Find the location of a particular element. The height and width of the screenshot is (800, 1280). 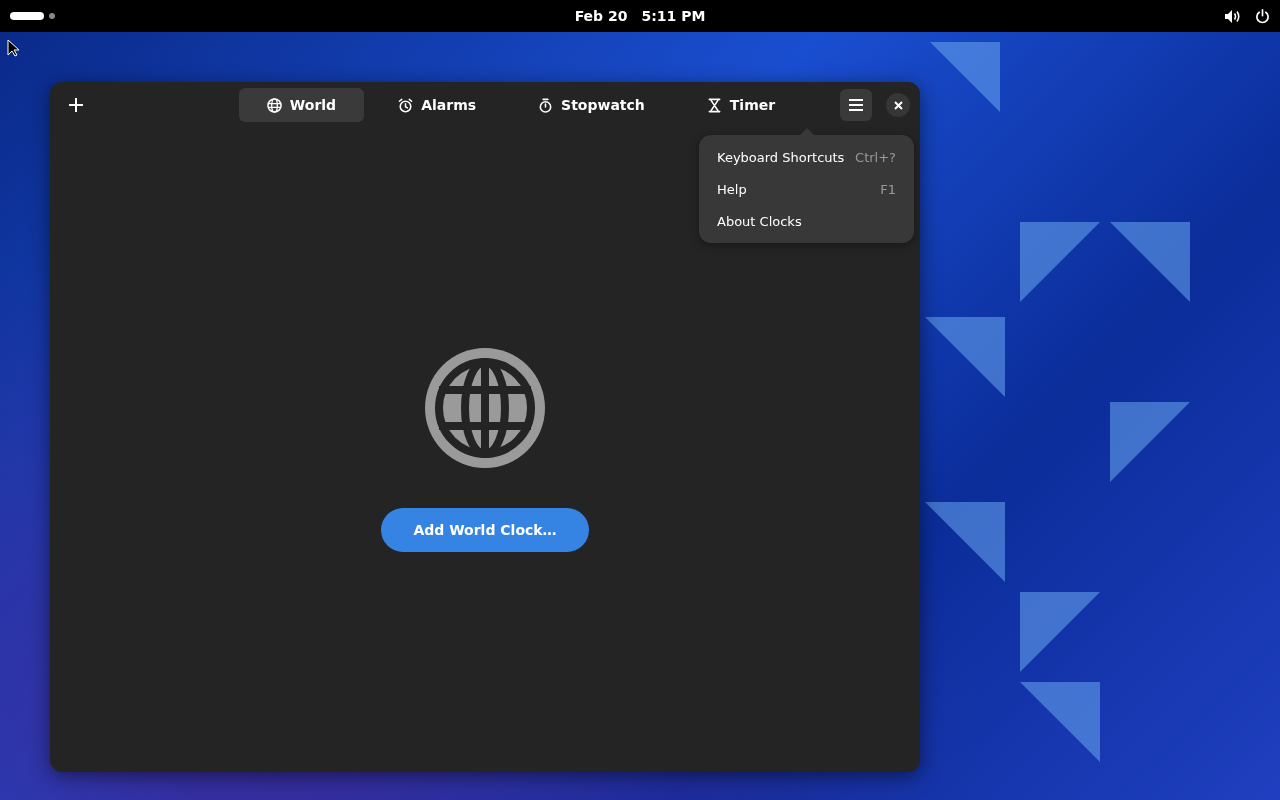

tab: World is located at coordinates (301, 105).